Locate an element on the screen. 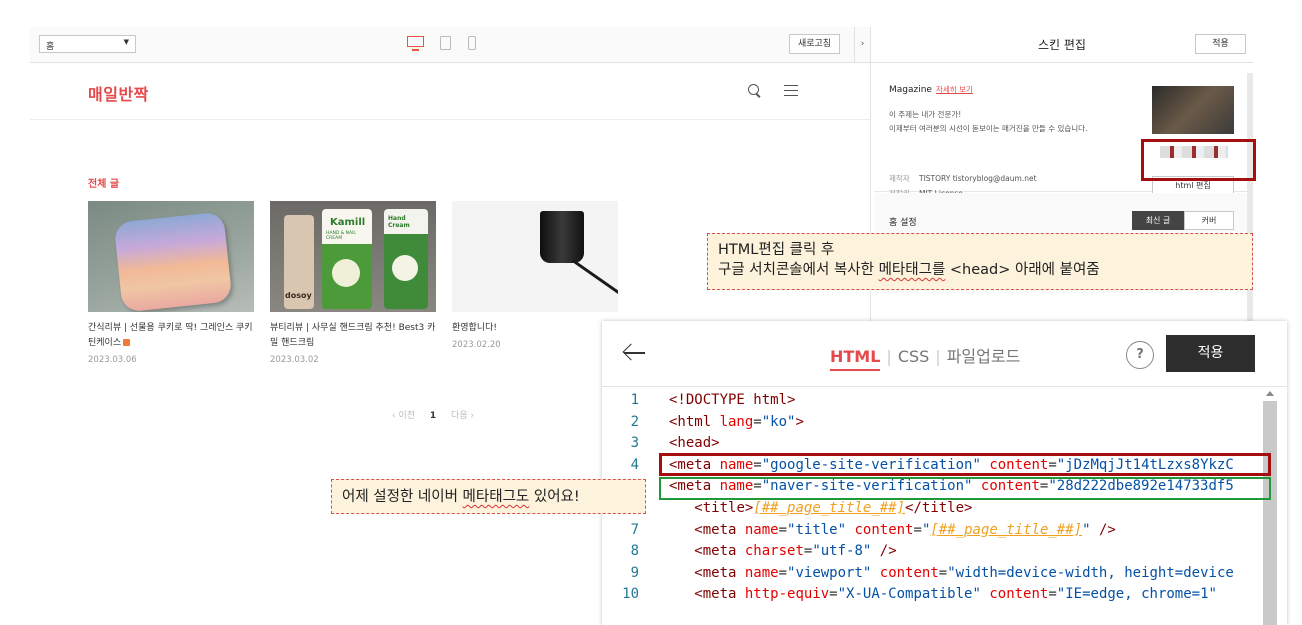 This screenshot has width=1302, height=625. blog-title: 매일반짝 is located at coordinates (118, 93).